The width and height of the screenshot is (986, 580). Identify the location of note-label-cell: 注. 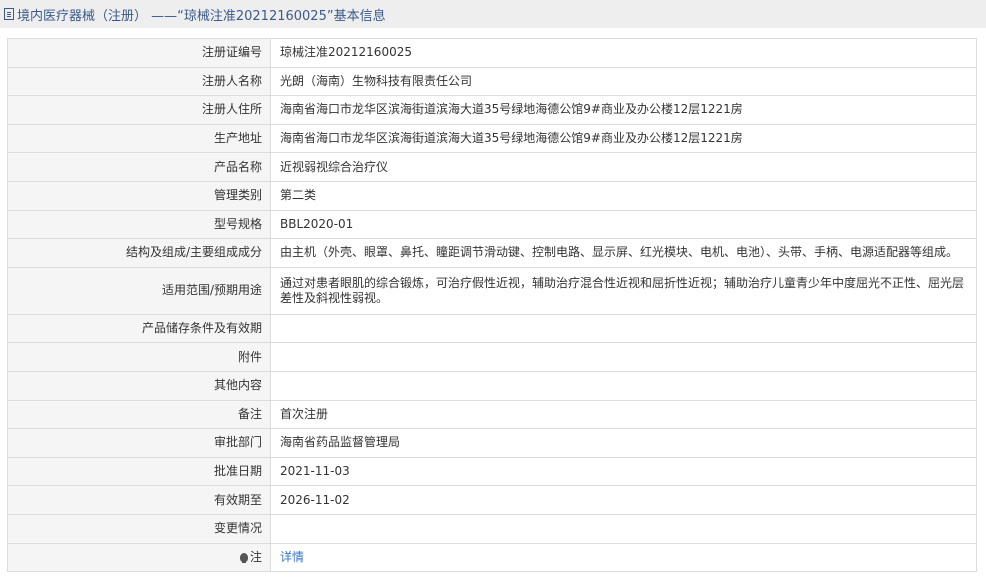
(139, 557).